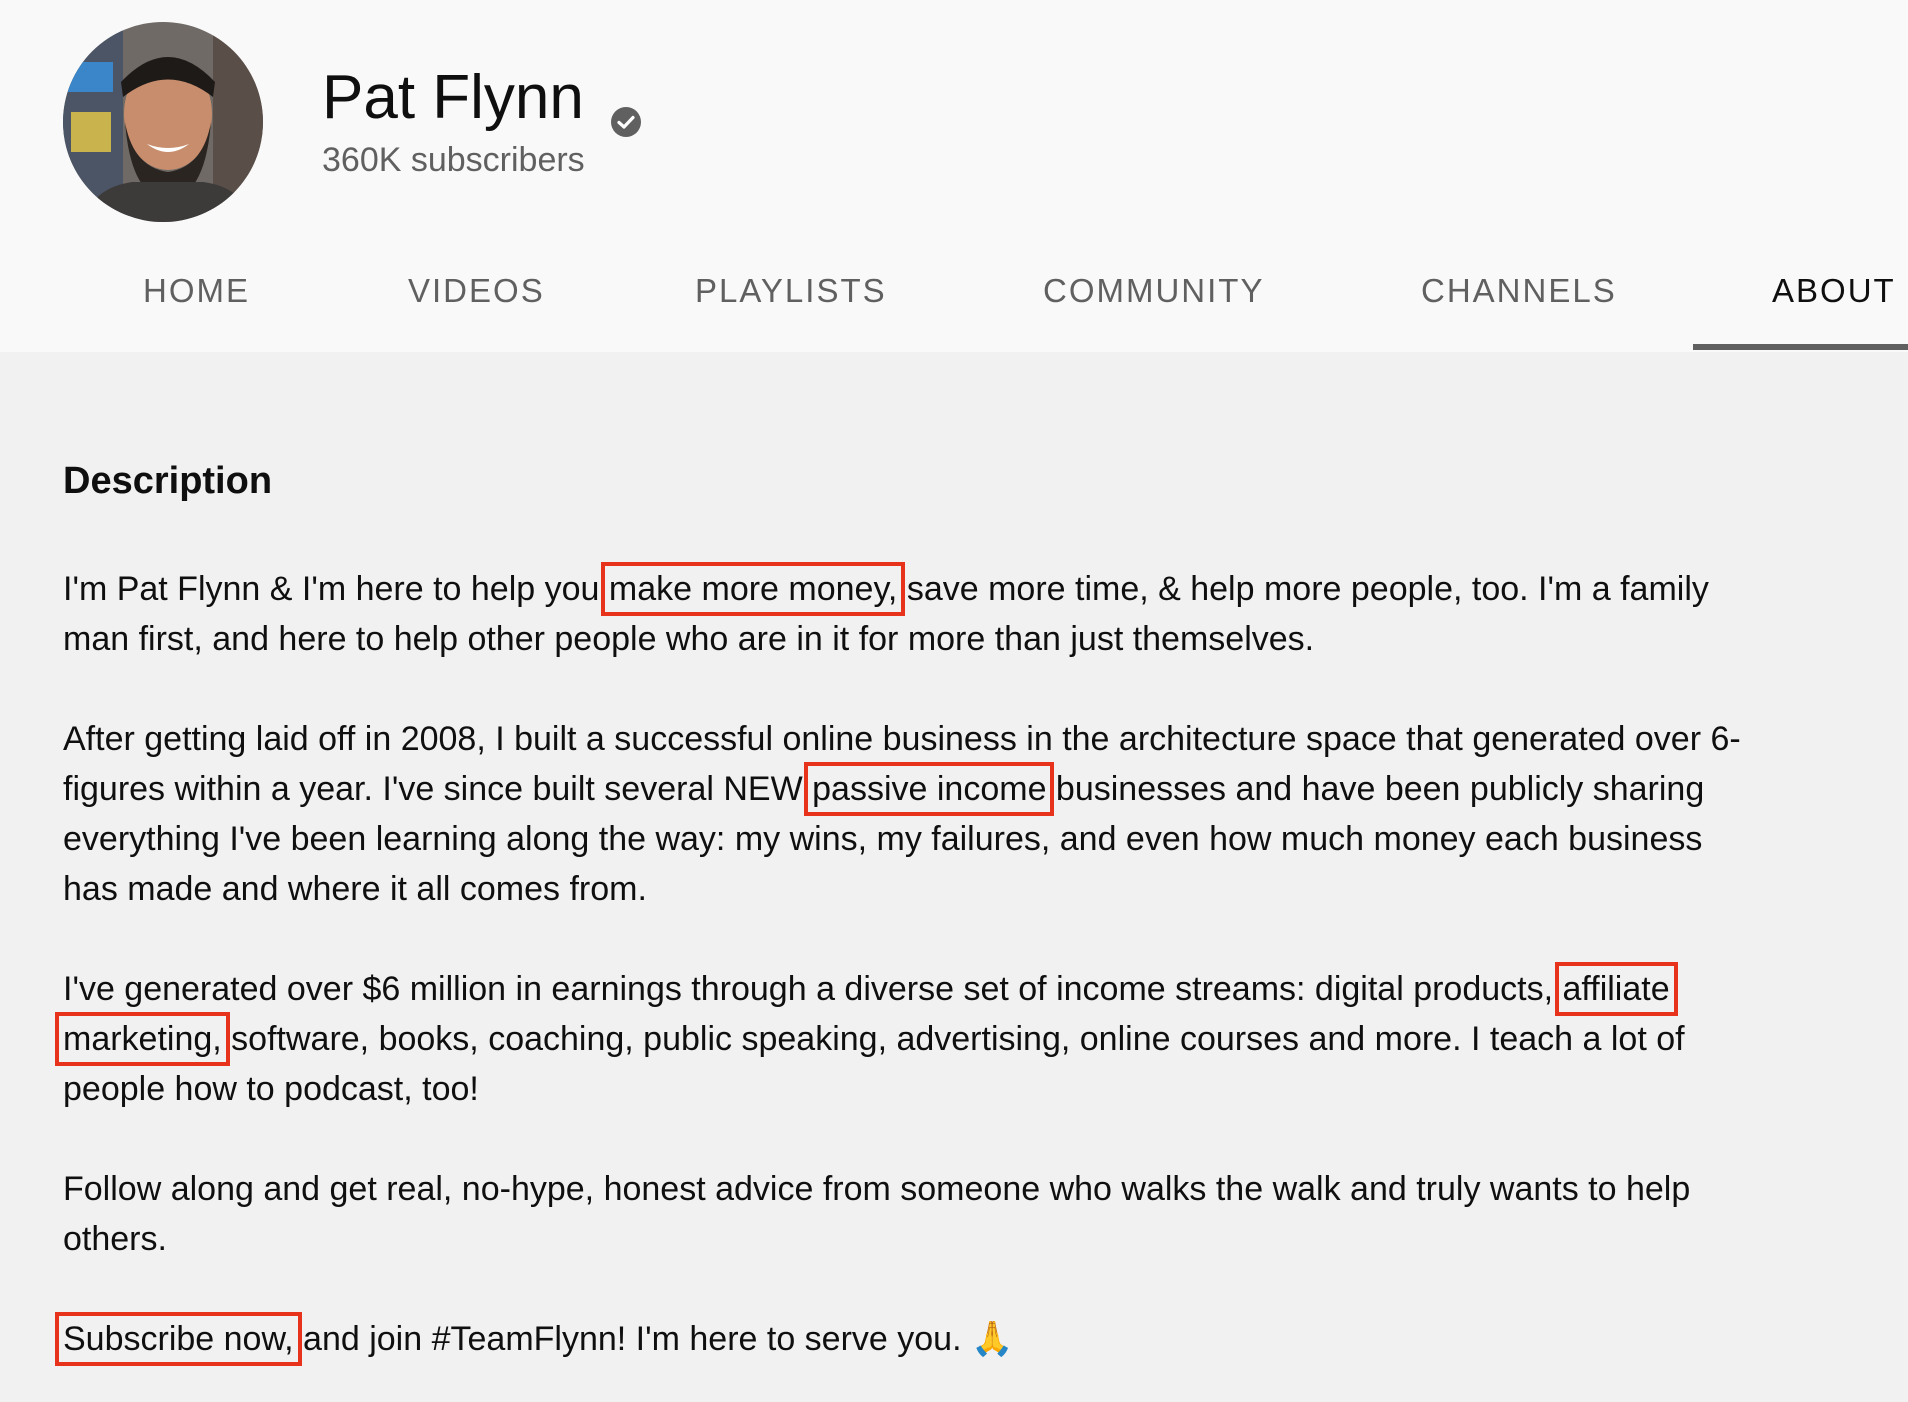 The image size is (1908, 1402). Describe the element at coordinates (178, 1339) in the screenshot. I see `highlighted-phrase-subscribe-now: Subscribe now,` at that location.